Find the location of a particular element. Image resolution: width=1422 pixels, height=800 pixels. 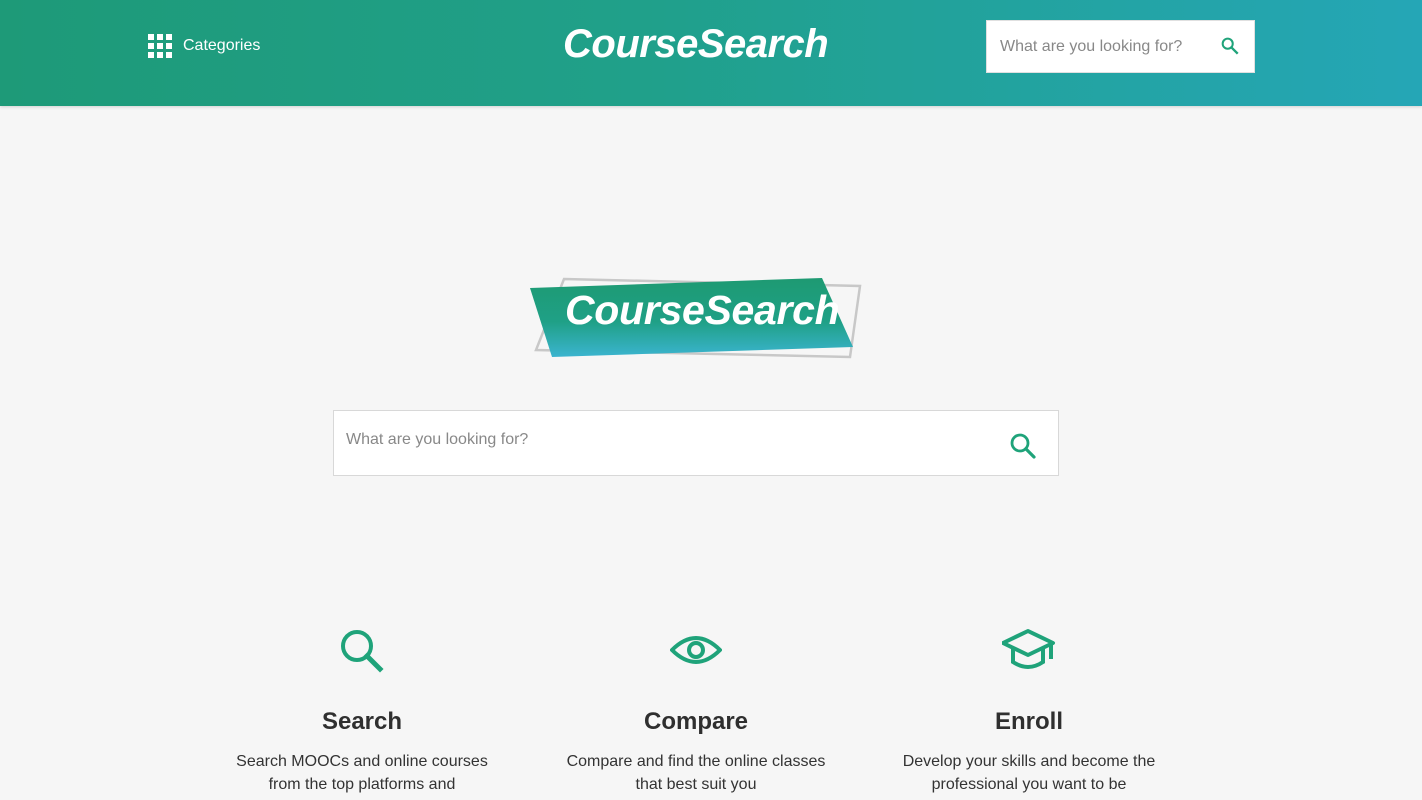

categories-menu-button: Categories is located at coordinates (204, 46).